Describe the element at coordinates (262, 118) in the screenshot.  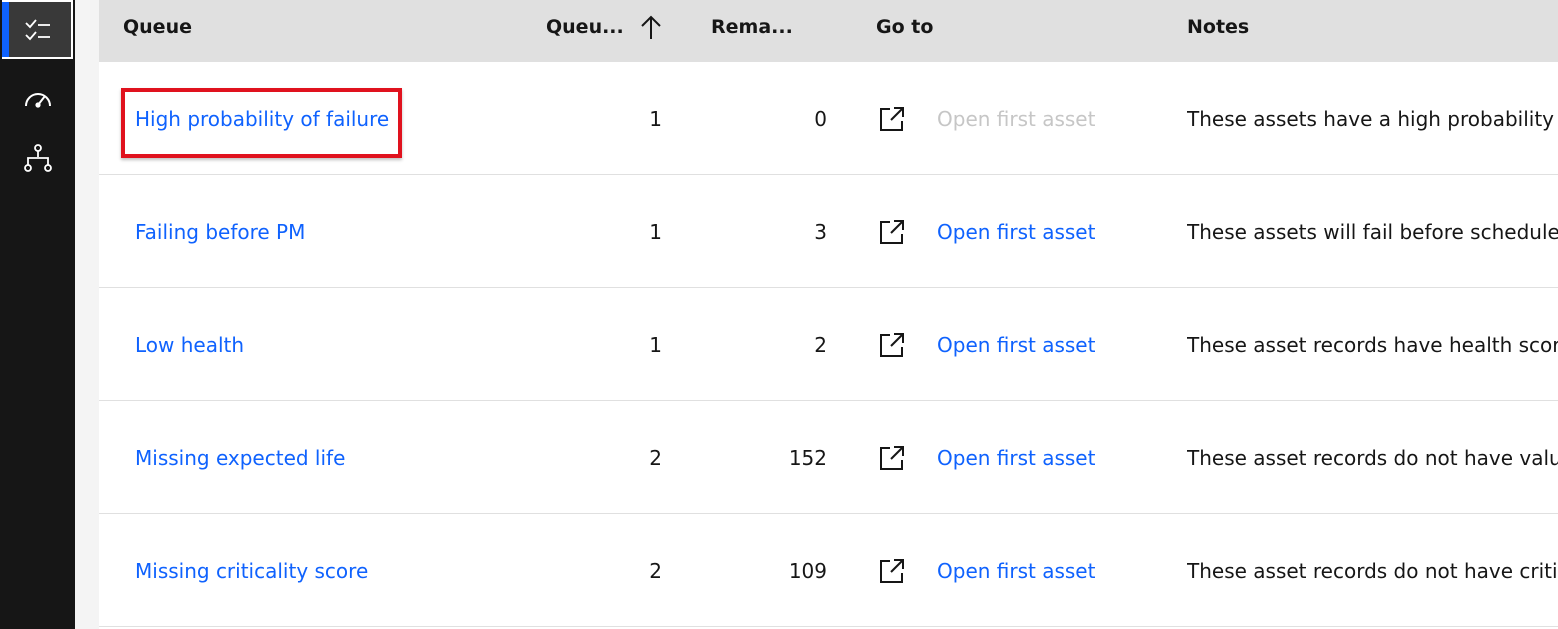
I see `queue-name-link: High probability of failure` at that location.